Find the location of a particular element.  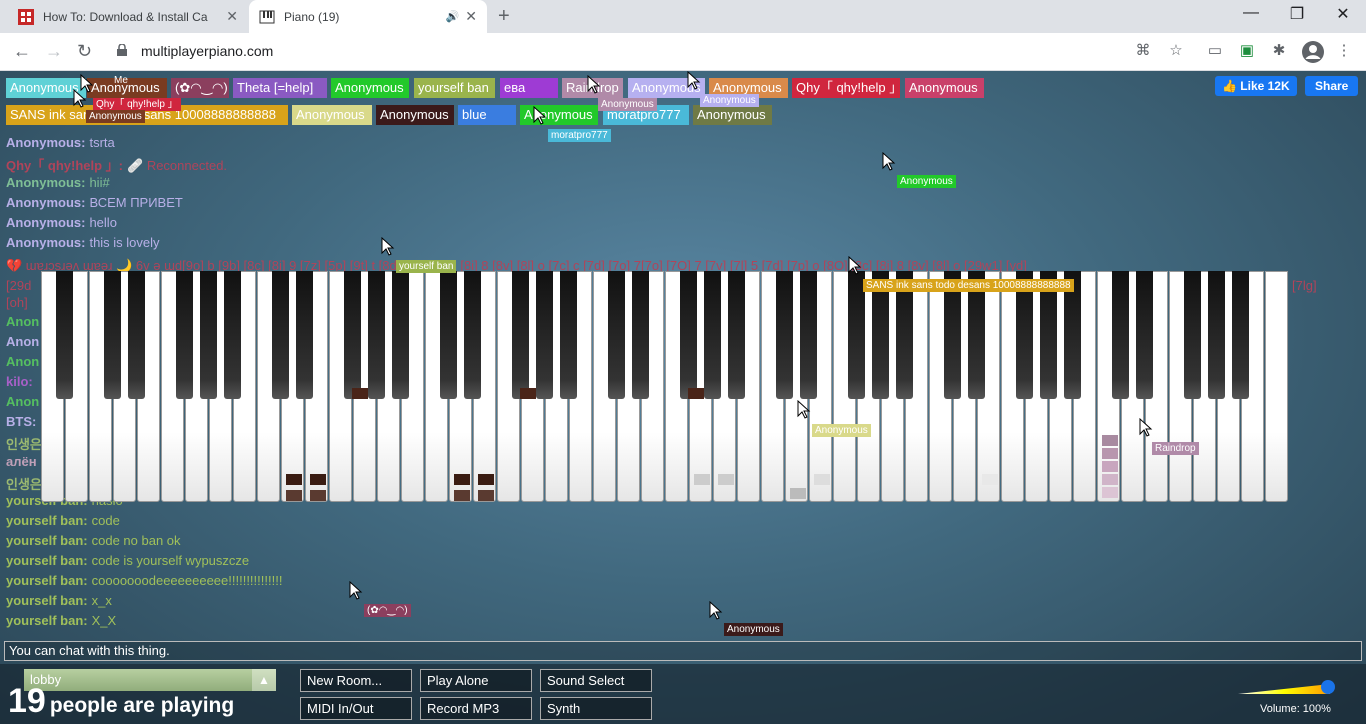

mouse-cursor-icon is located at coordinates (855, 265).